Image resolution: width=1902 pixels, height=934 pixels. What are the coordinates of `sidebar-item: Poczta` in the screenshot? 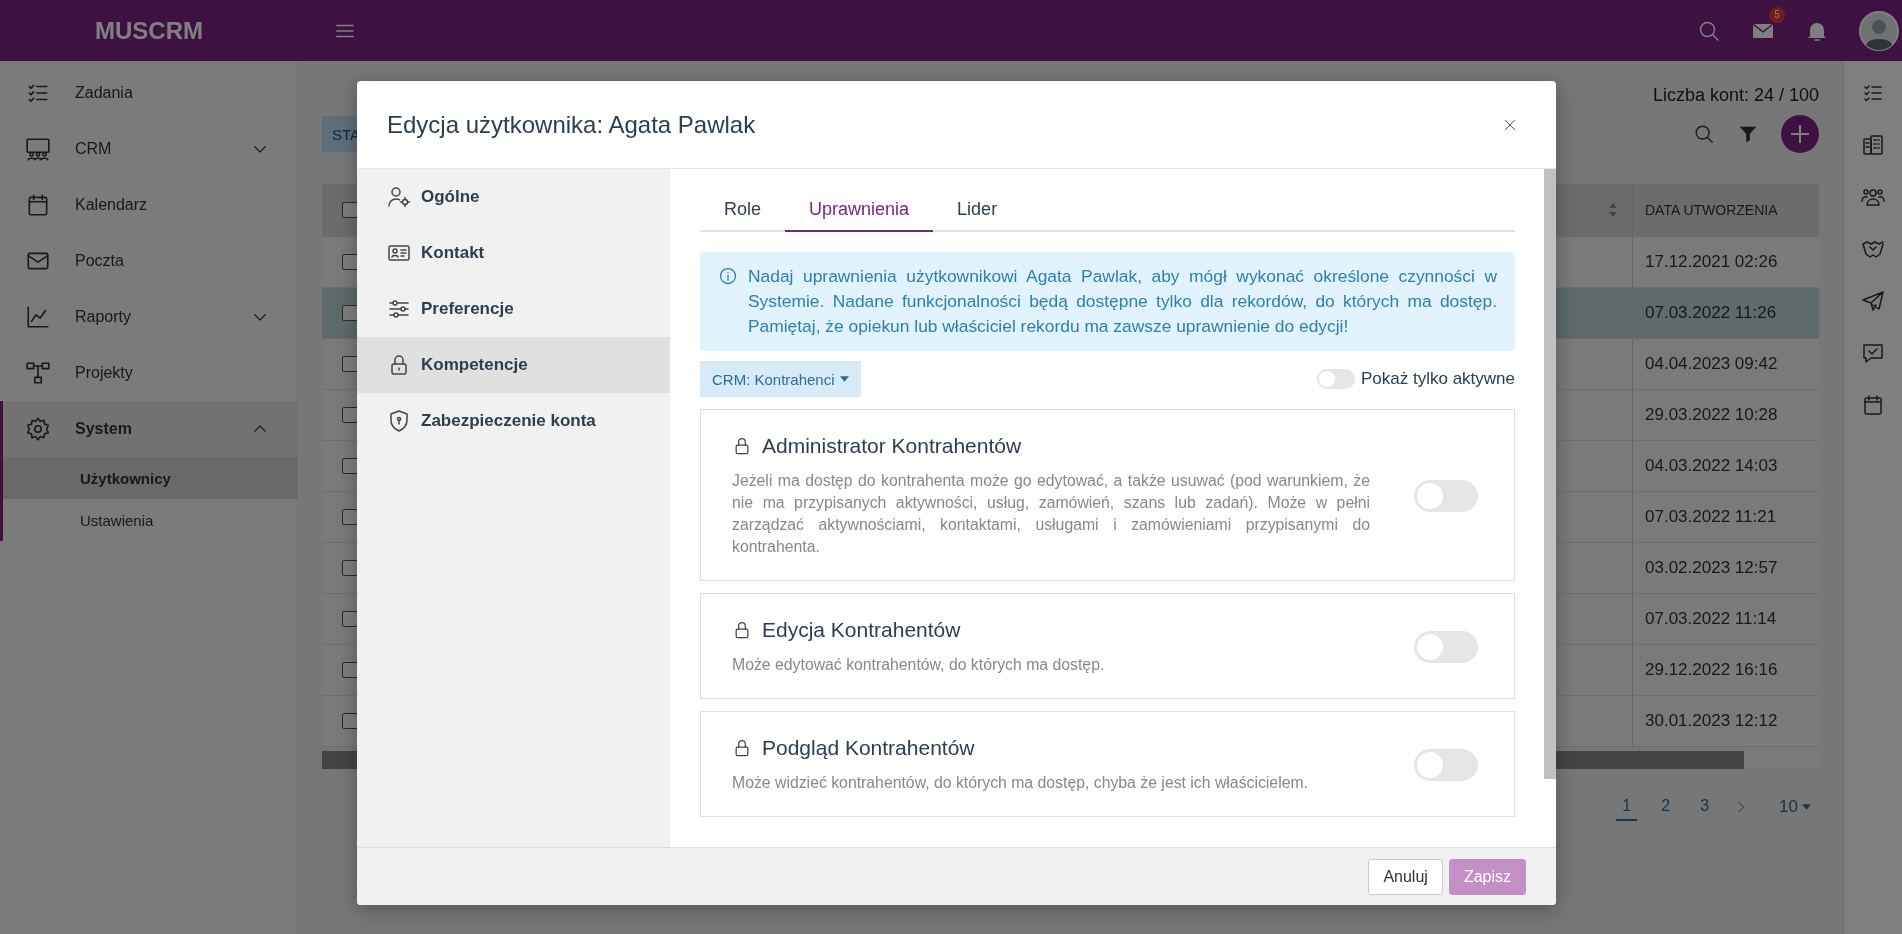 It's located at (148, 261).